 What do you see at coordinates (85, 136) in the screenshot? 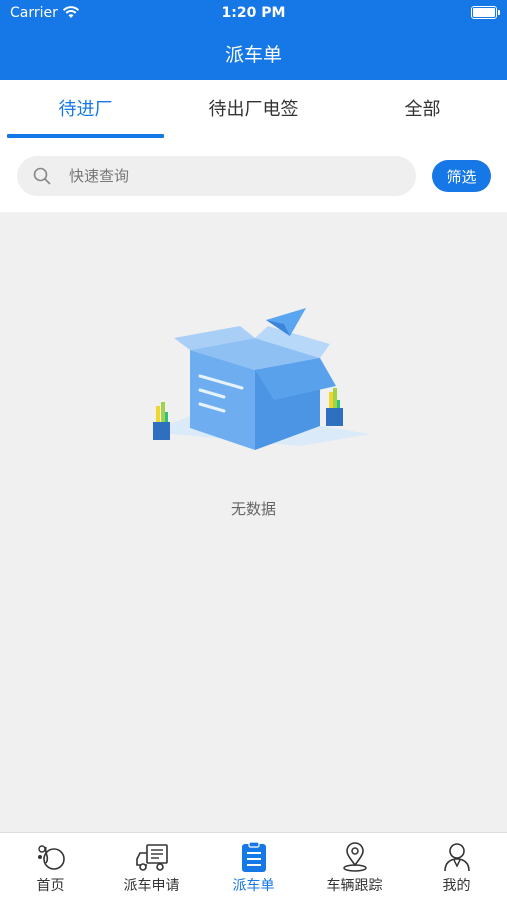
I see `active-tab-indicator` at bounding box center [85, 136].